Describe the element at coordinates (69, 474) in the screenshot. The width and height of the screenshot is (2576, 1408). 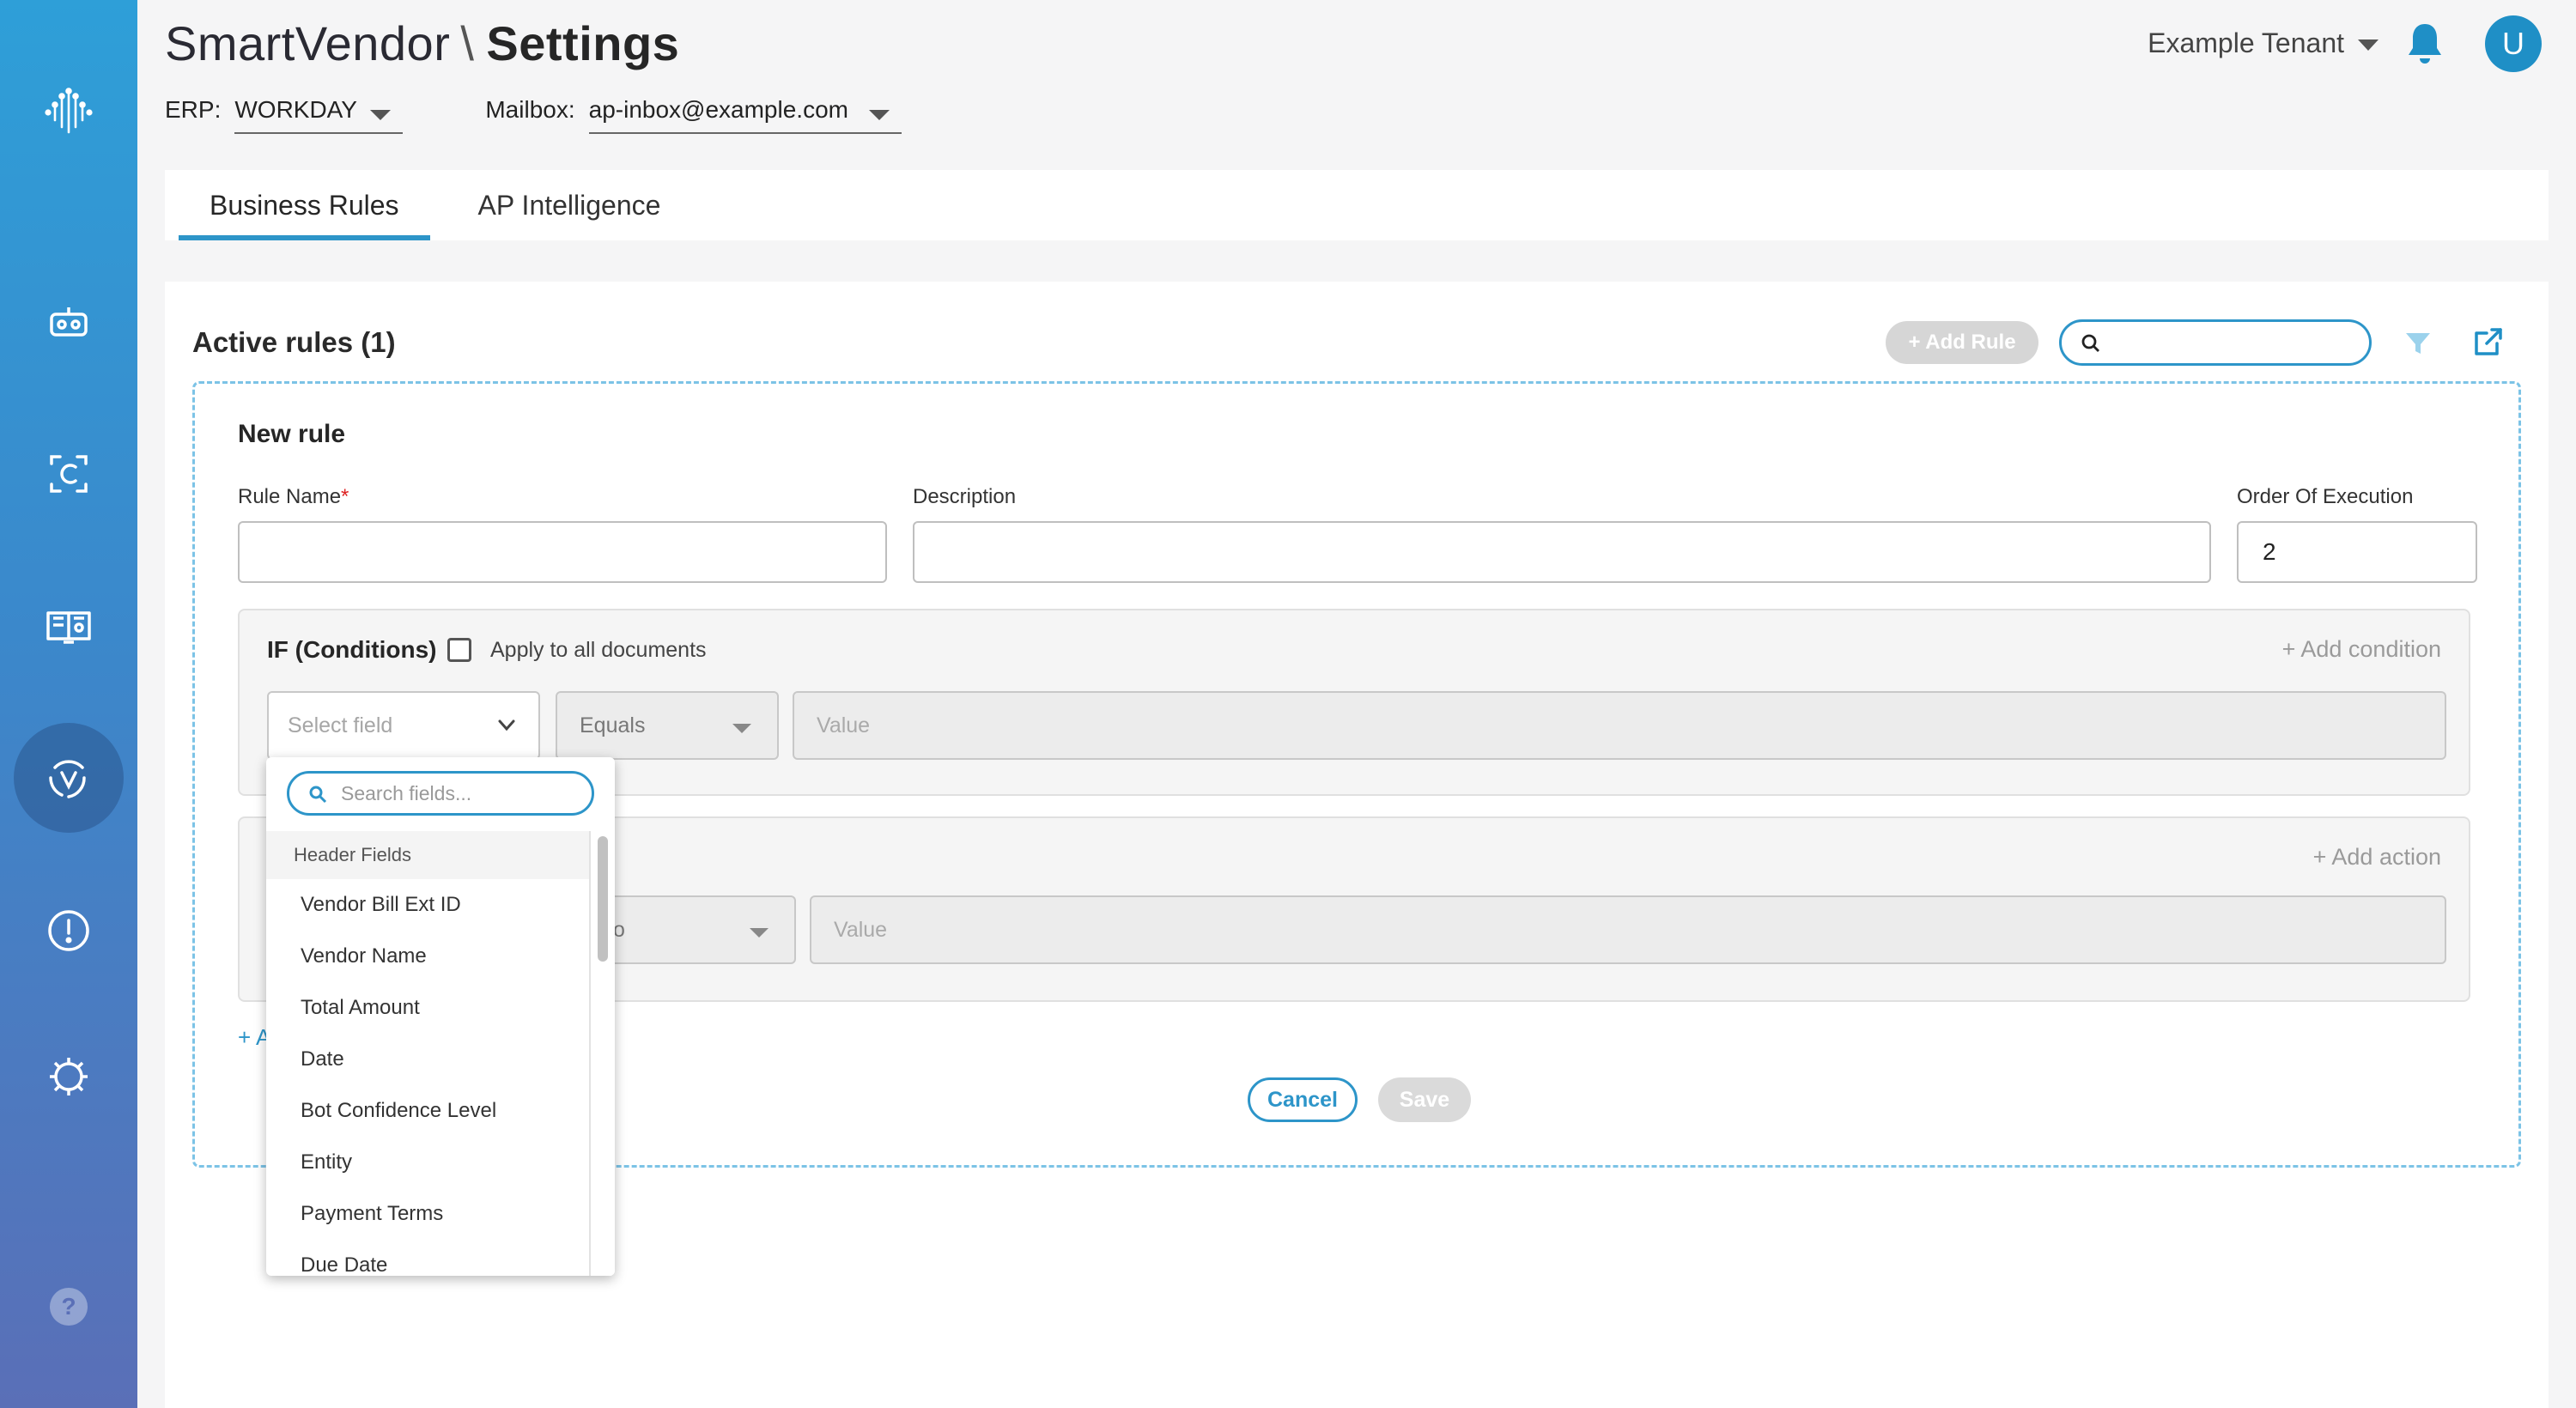
I see `c-frame-icon` at that location.